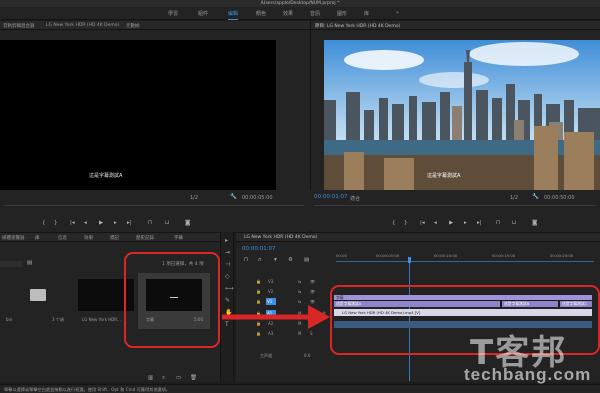 The width and height of the screenshot is (600, 393). Describe the element at coordinates (444, 176) in the screenshot. I see `program-subtitle-text: 這是字幕測試A` at that location.